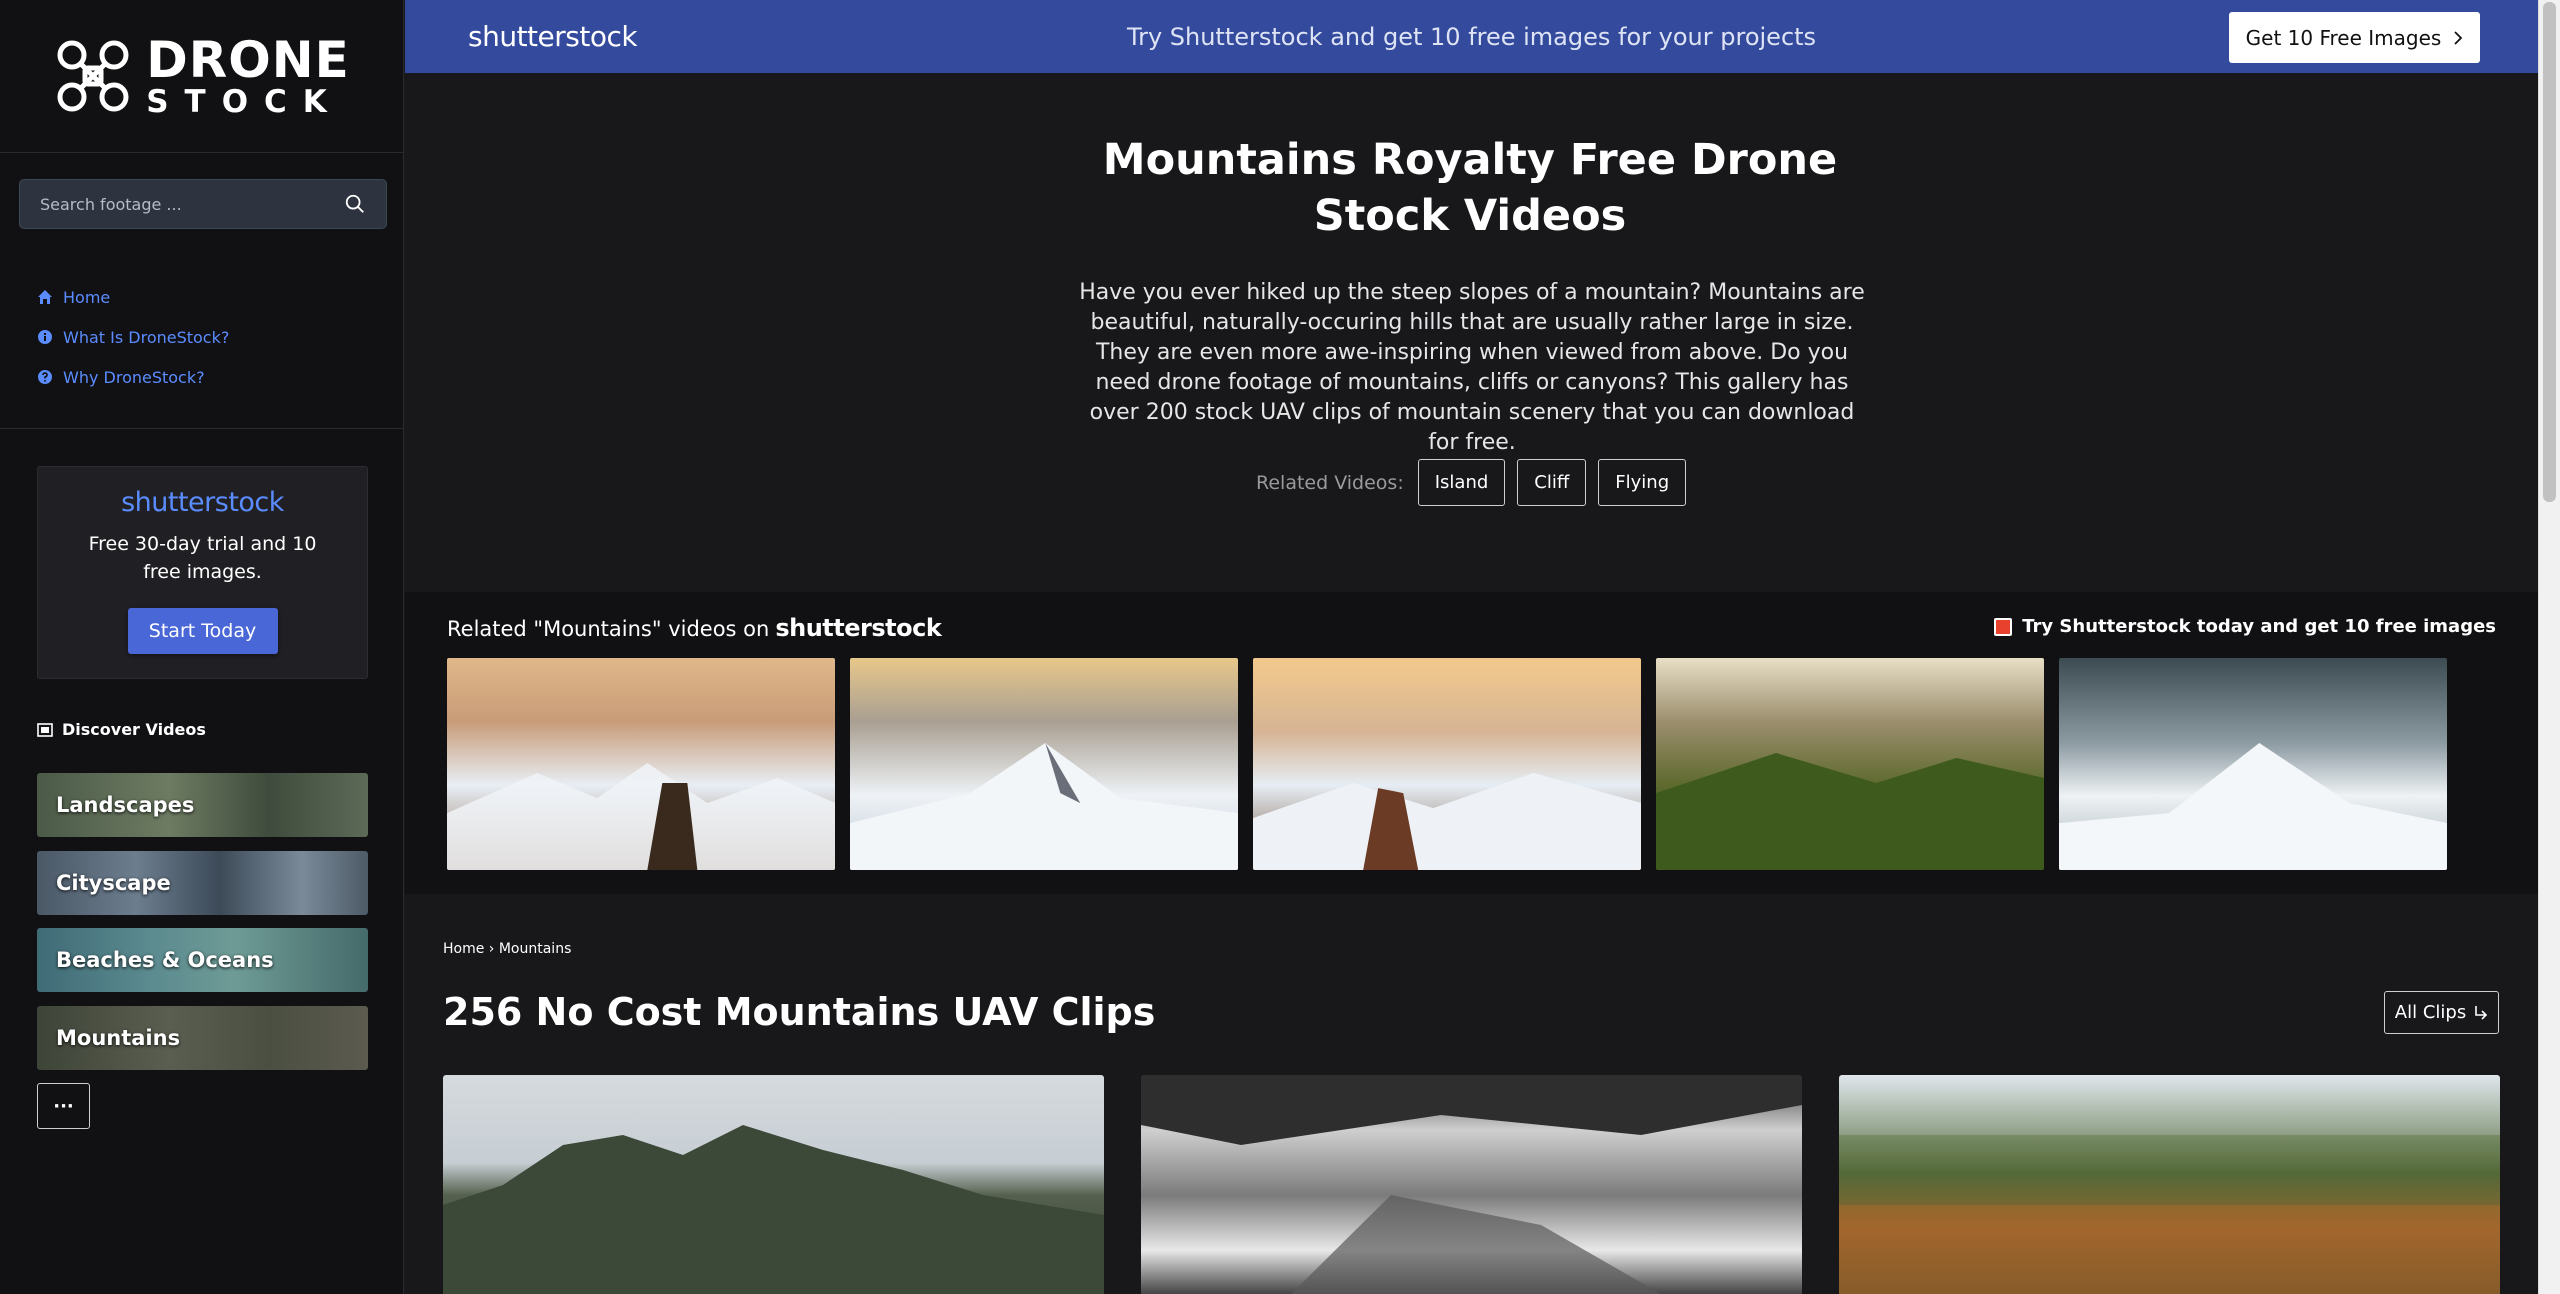  What do you see at coordinates (1642, 482) in the screenshot?
I see `related-tag-flying: Flying` at bounding box center [1642, 482].